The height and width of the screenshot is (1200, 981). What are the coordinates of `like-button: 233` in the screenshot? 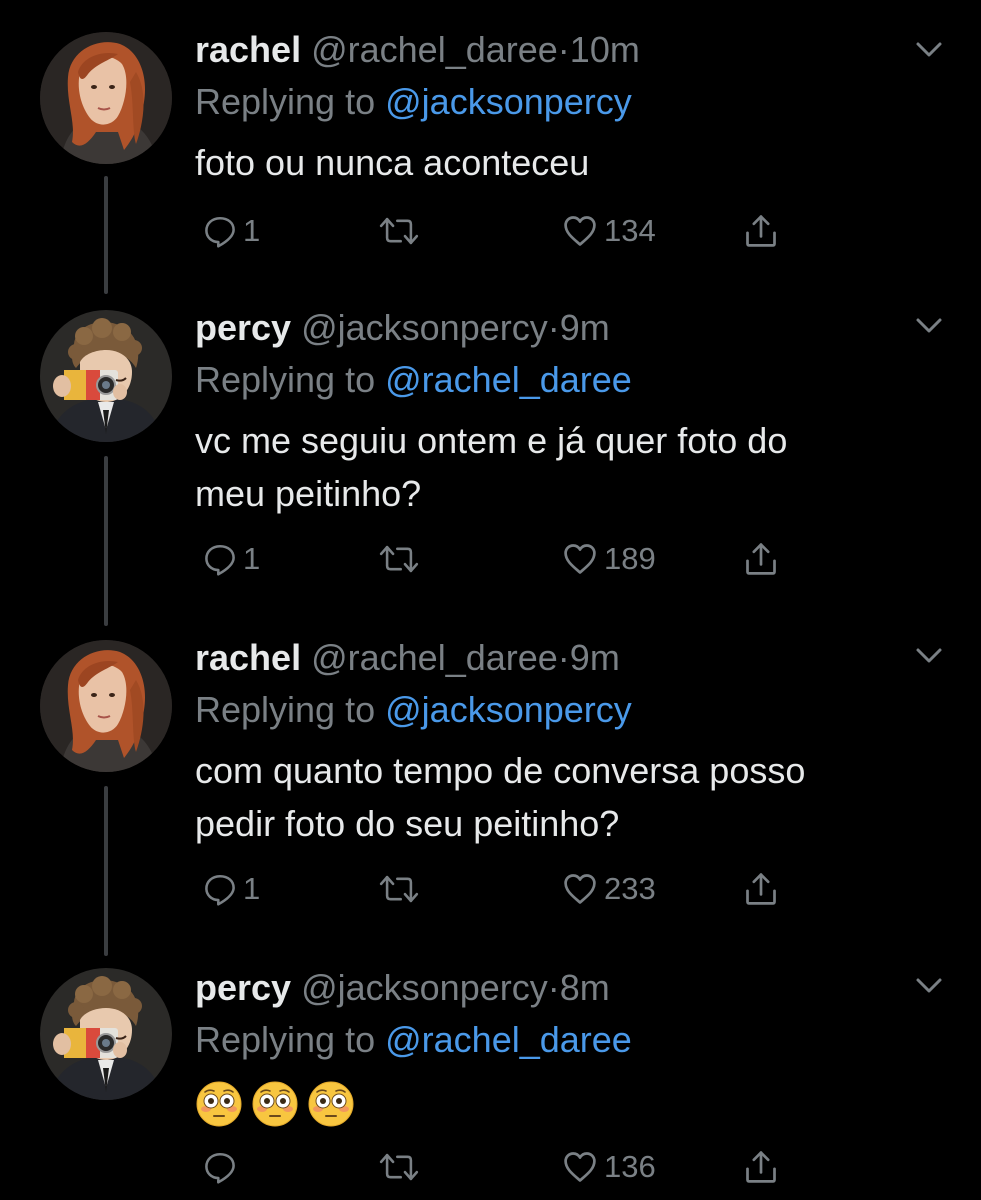 It's located at (609, 889).